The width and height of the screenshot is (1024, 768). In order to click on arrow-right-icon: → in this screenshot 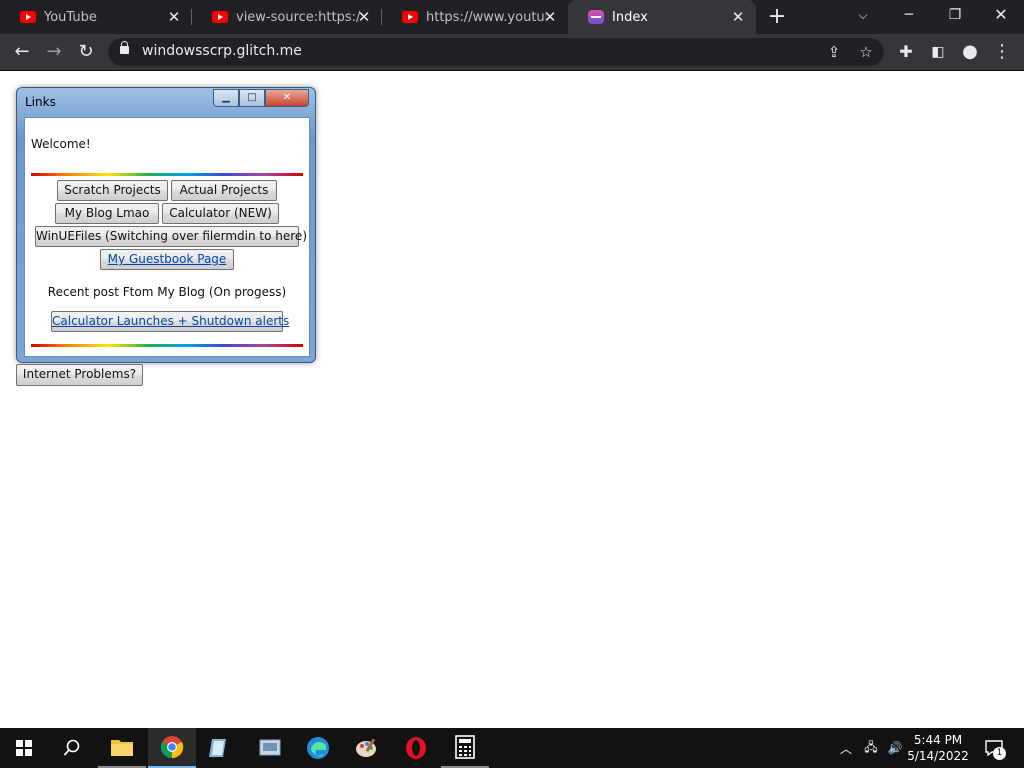, I will do `click(54, 51)`.